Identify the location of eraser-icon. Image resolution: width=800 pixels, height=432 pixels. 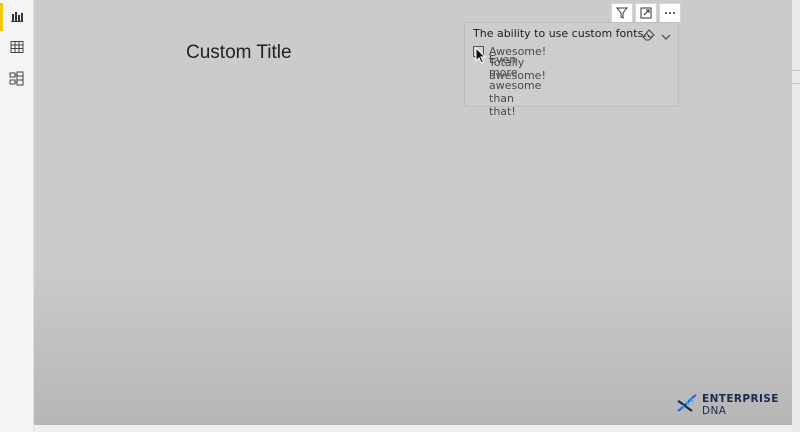
(648, 35).